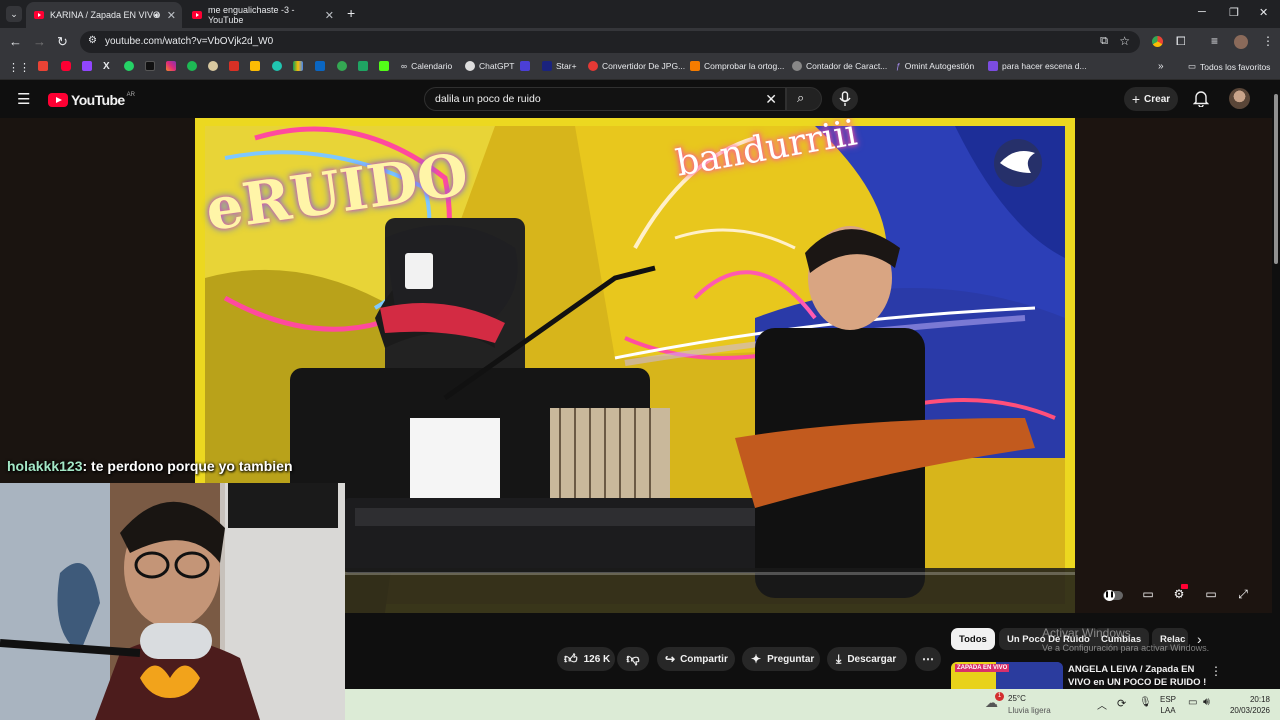 The image size is (1280, 720). Describe the element at coordinates (1184, 586) in the screenshot. I see `hd-badge` at that location.